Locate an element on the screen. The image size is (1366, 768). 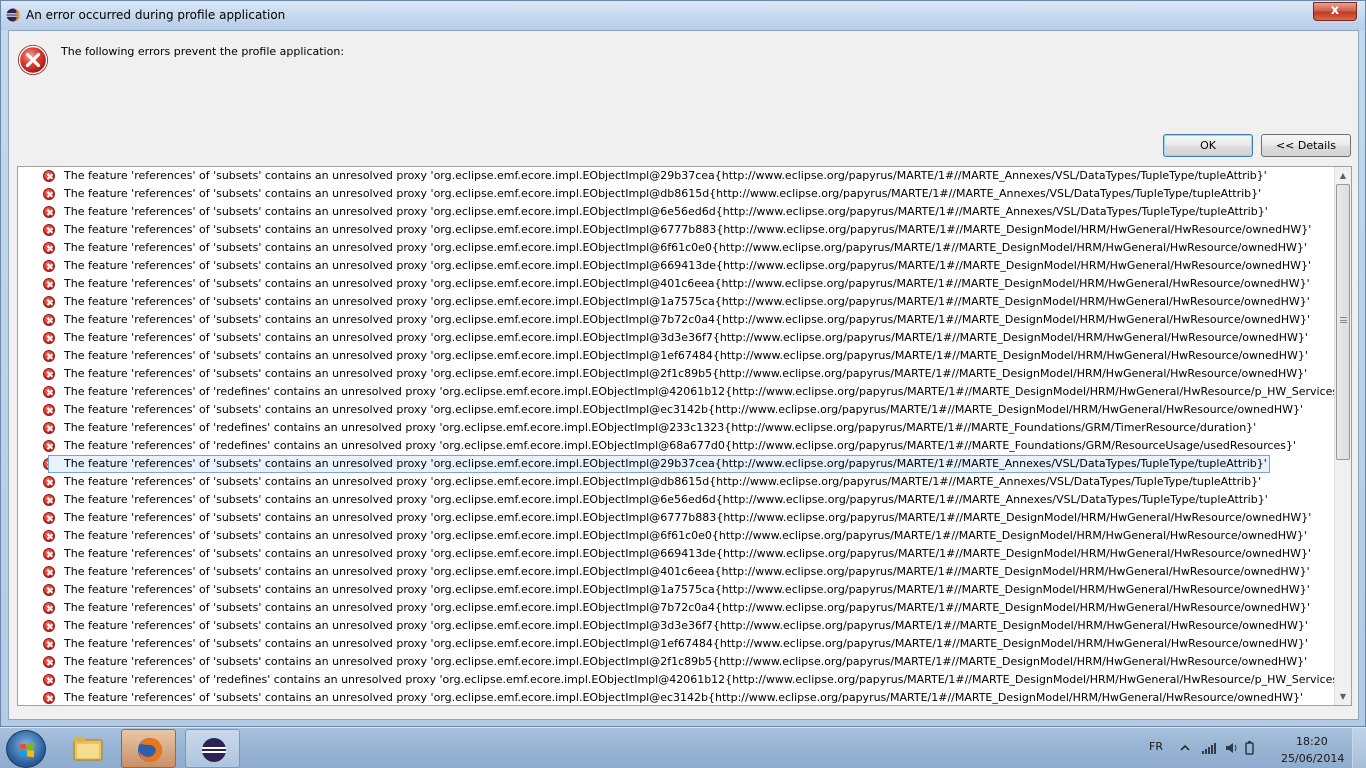
folder-icon is located at coordinates (88, 749).